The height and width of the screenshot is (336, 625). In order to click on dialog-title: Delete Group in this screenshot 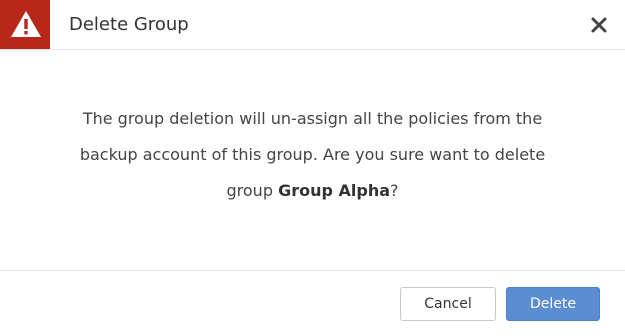, I will do `click(129, 24)`.